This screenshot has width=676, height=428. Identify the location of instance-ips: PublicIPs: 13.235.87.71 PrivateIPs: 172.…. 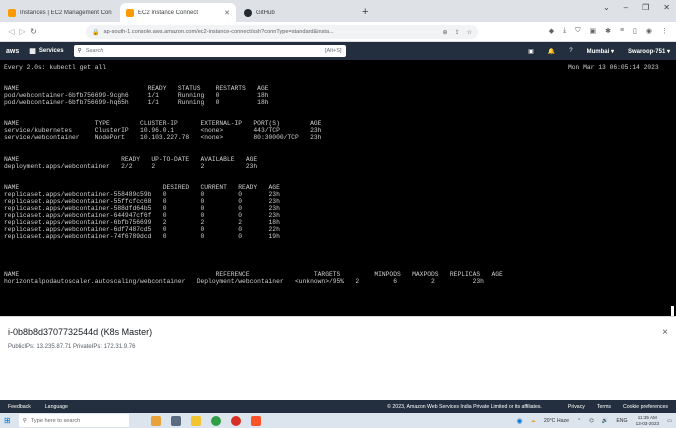
(72, 347).